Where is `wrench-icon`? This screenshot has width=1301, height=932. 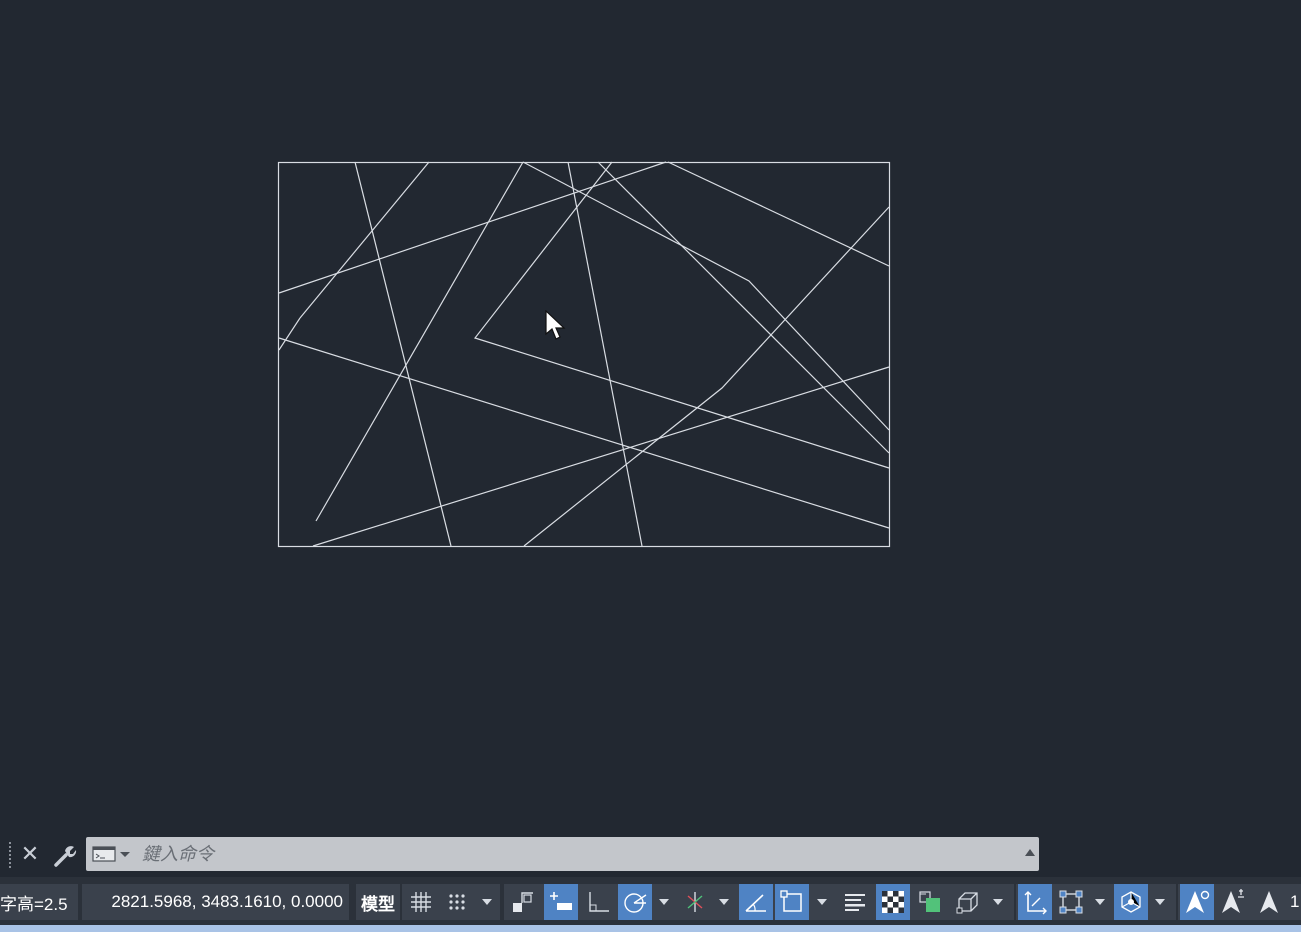 wrench-icon is located at coordinates (65, 855).